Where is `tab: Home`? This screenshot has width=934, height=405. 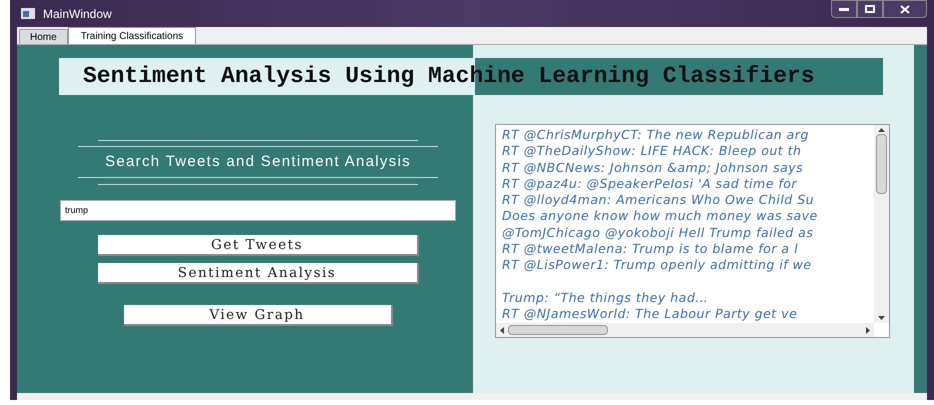
tab: Home is located at coordinates (43, 36).